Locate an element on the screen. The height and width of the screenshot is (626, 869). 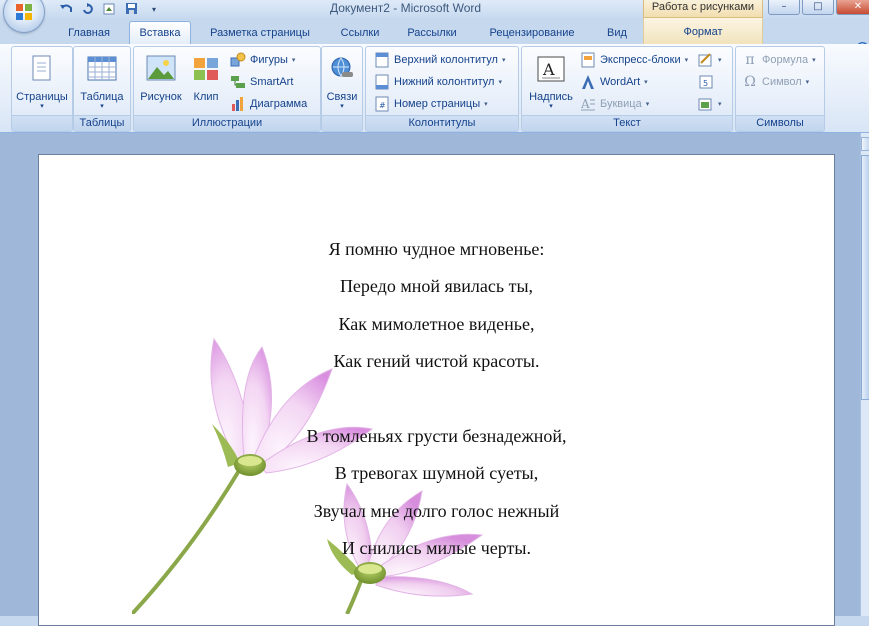
svg-text: 5 is located at coordinates (705, 83).